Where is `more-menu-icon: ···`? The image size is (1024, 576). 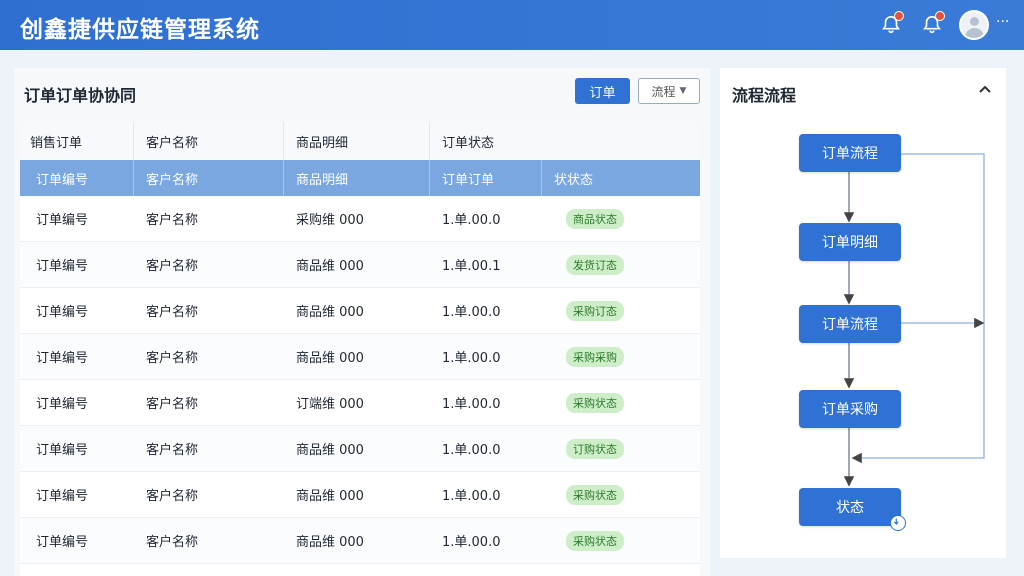
more-menu-icon: ··· is located at coordinates (1002, 22).